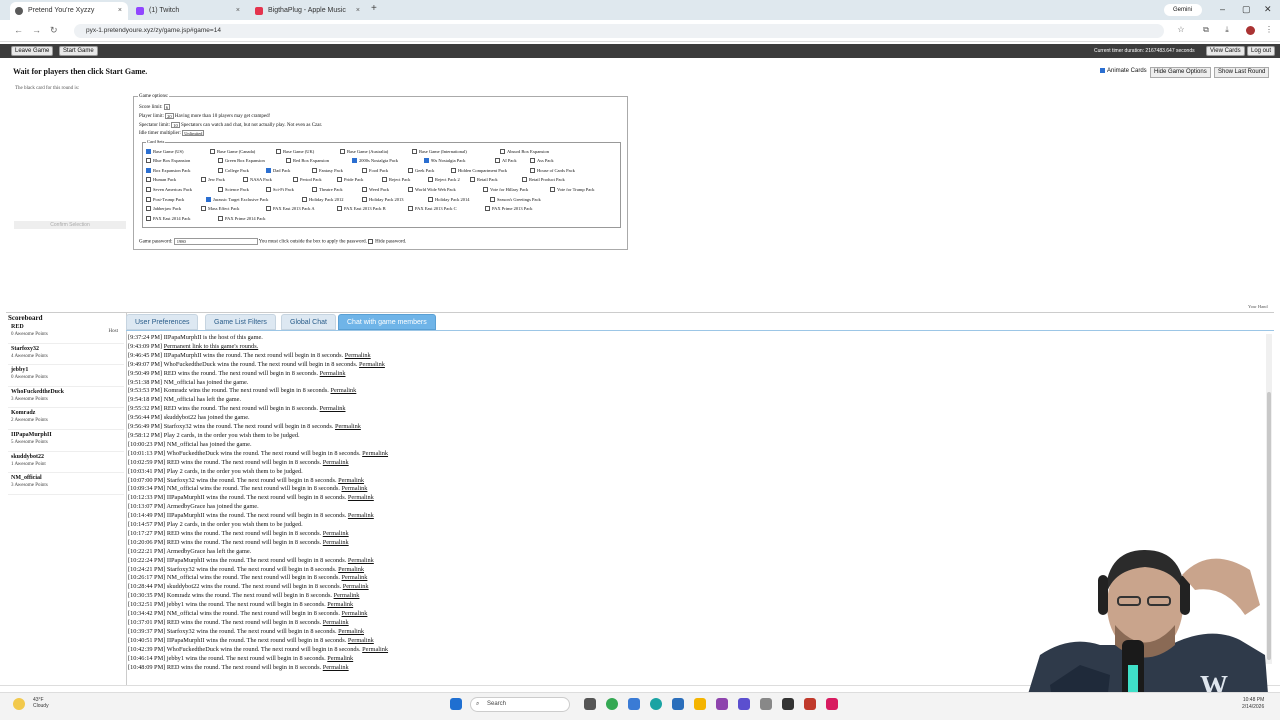  I want to click on permalink-link: Permanent link to this game's rounds., so click(211, 346).